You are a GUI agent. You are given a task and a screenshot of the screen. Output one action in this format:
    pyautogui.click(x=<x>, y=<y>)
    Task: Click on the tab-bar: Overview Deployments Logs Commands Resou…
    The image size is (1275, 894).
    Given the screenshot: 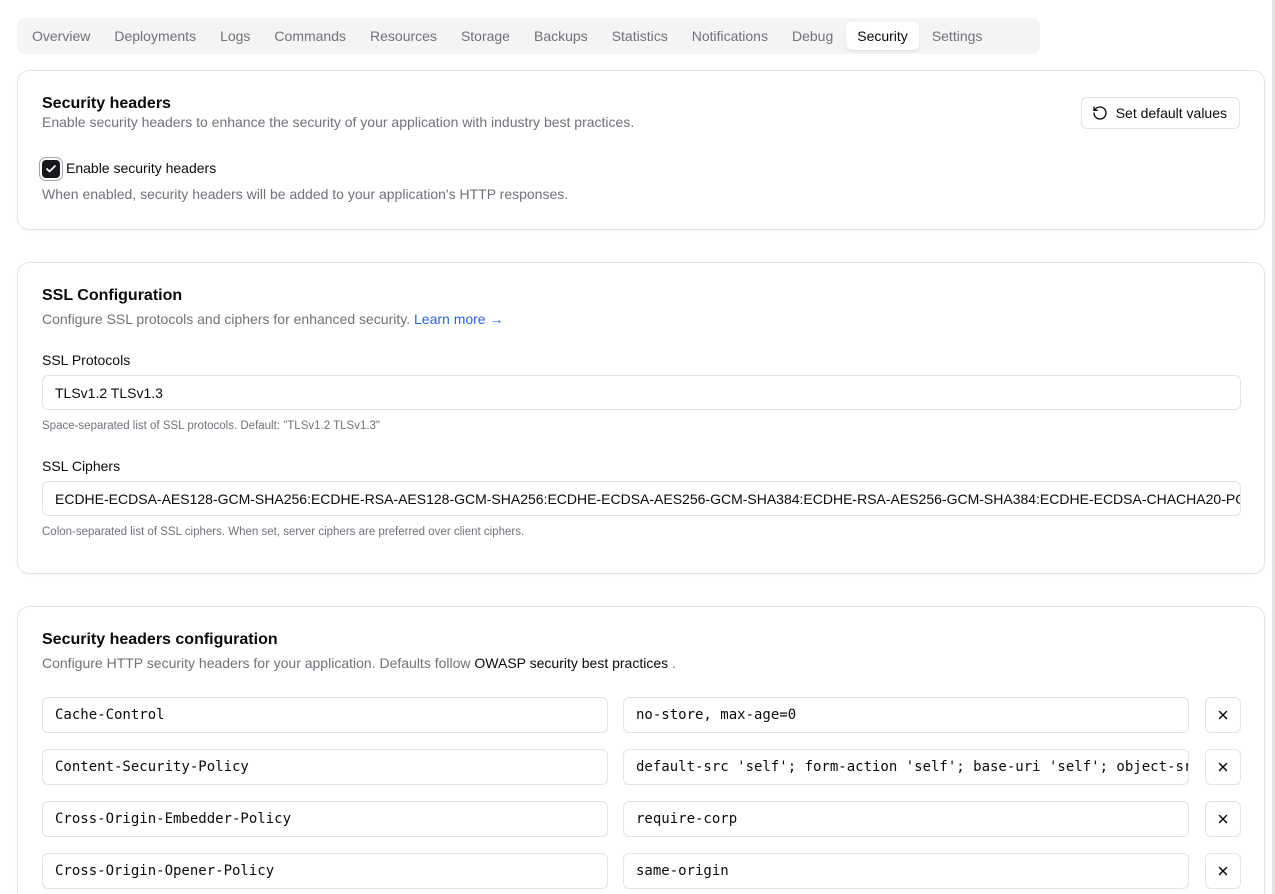 What is the action you would take?
    pyautogui.click(x=528, y=36)
    